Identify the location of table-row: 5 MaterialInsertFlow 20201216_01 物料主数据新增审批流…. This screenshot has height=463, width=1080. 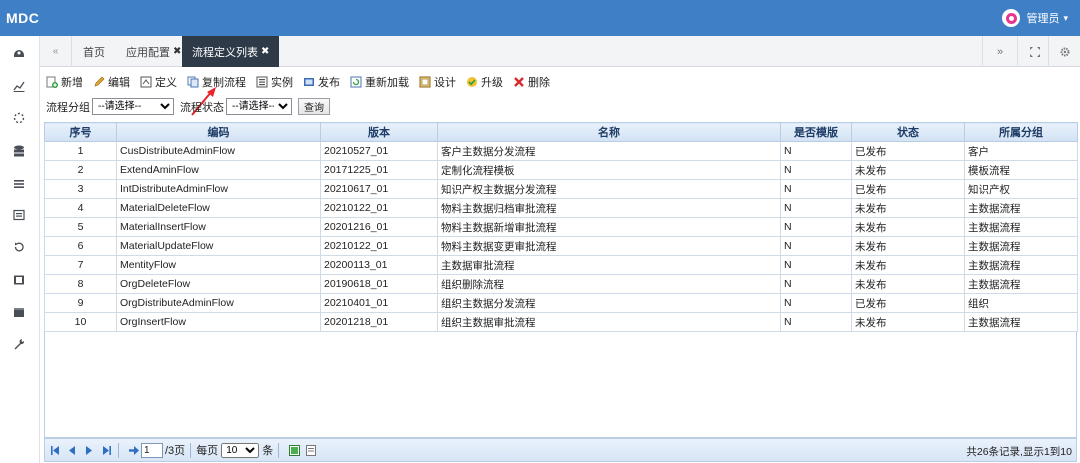
(561, 227).